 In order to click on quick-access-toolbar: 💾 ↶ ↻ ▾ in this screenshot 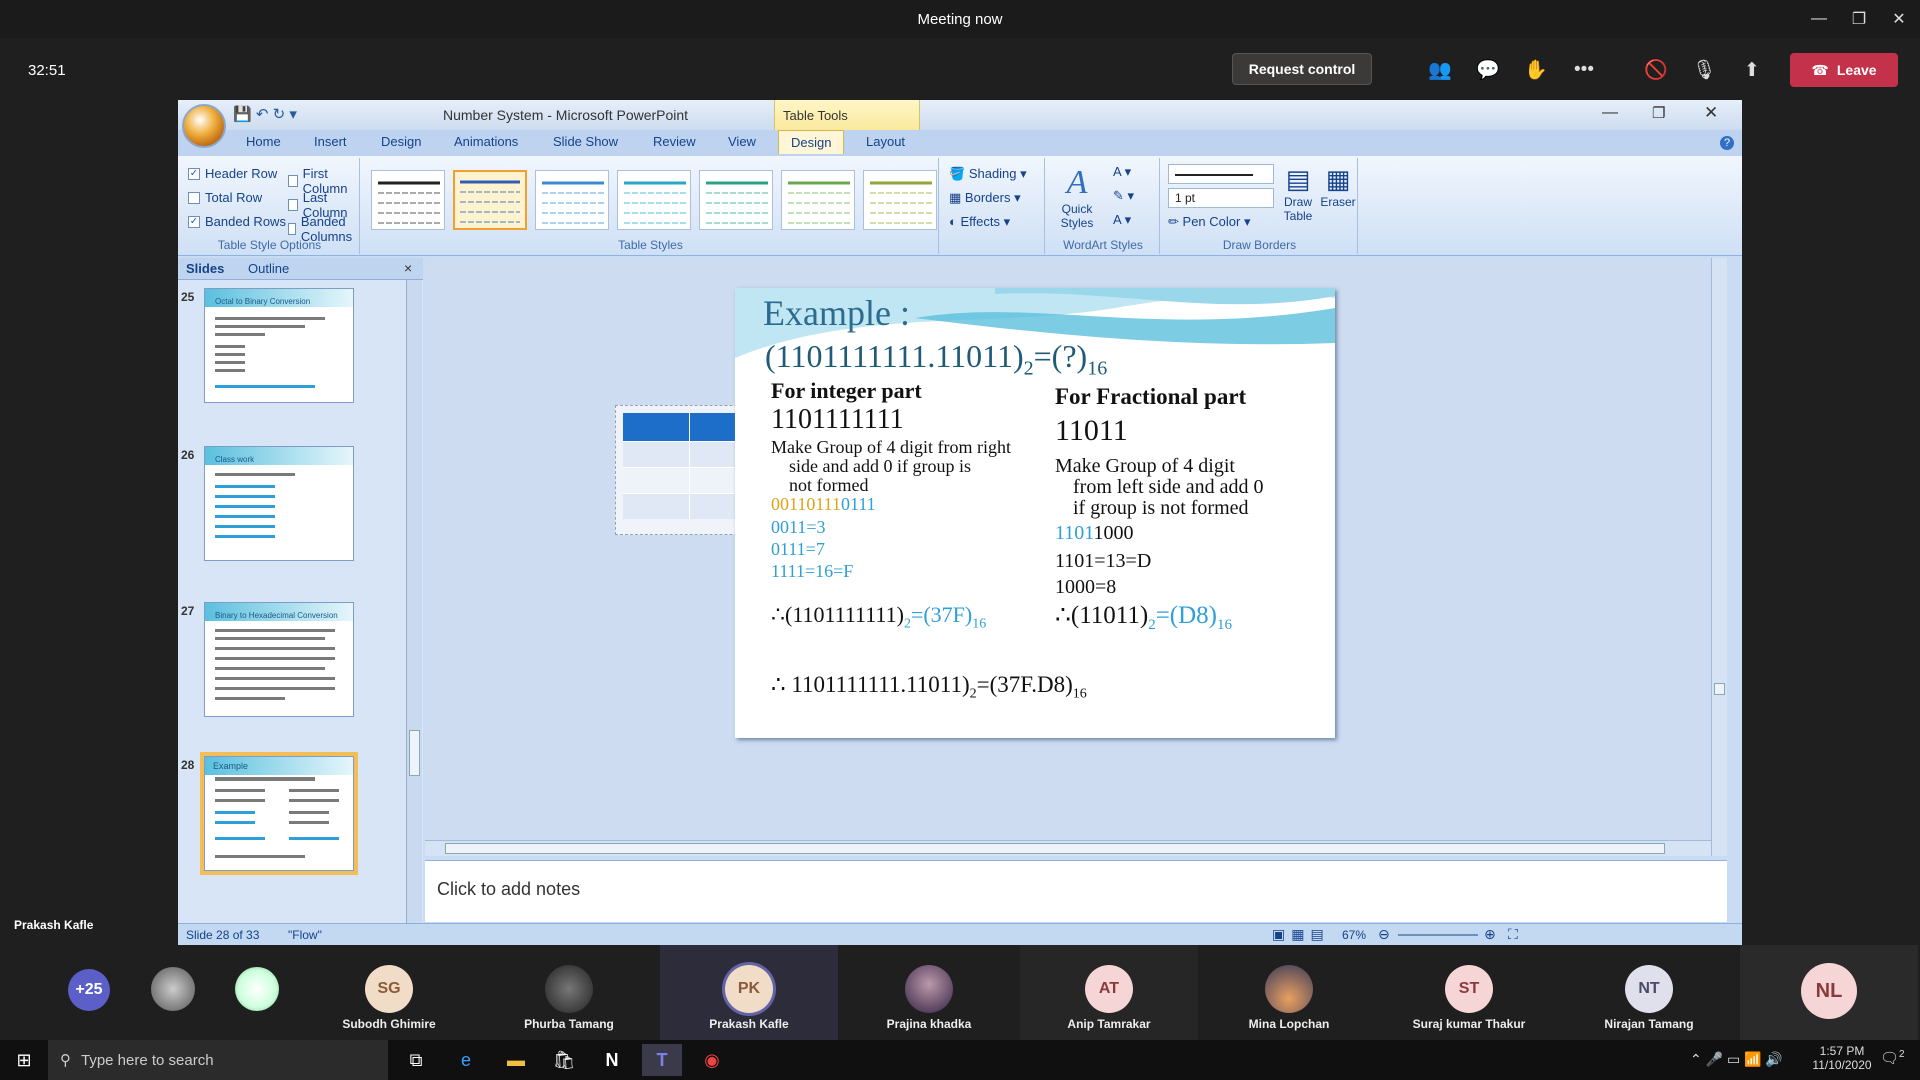, I will do `click(265, 114)`.